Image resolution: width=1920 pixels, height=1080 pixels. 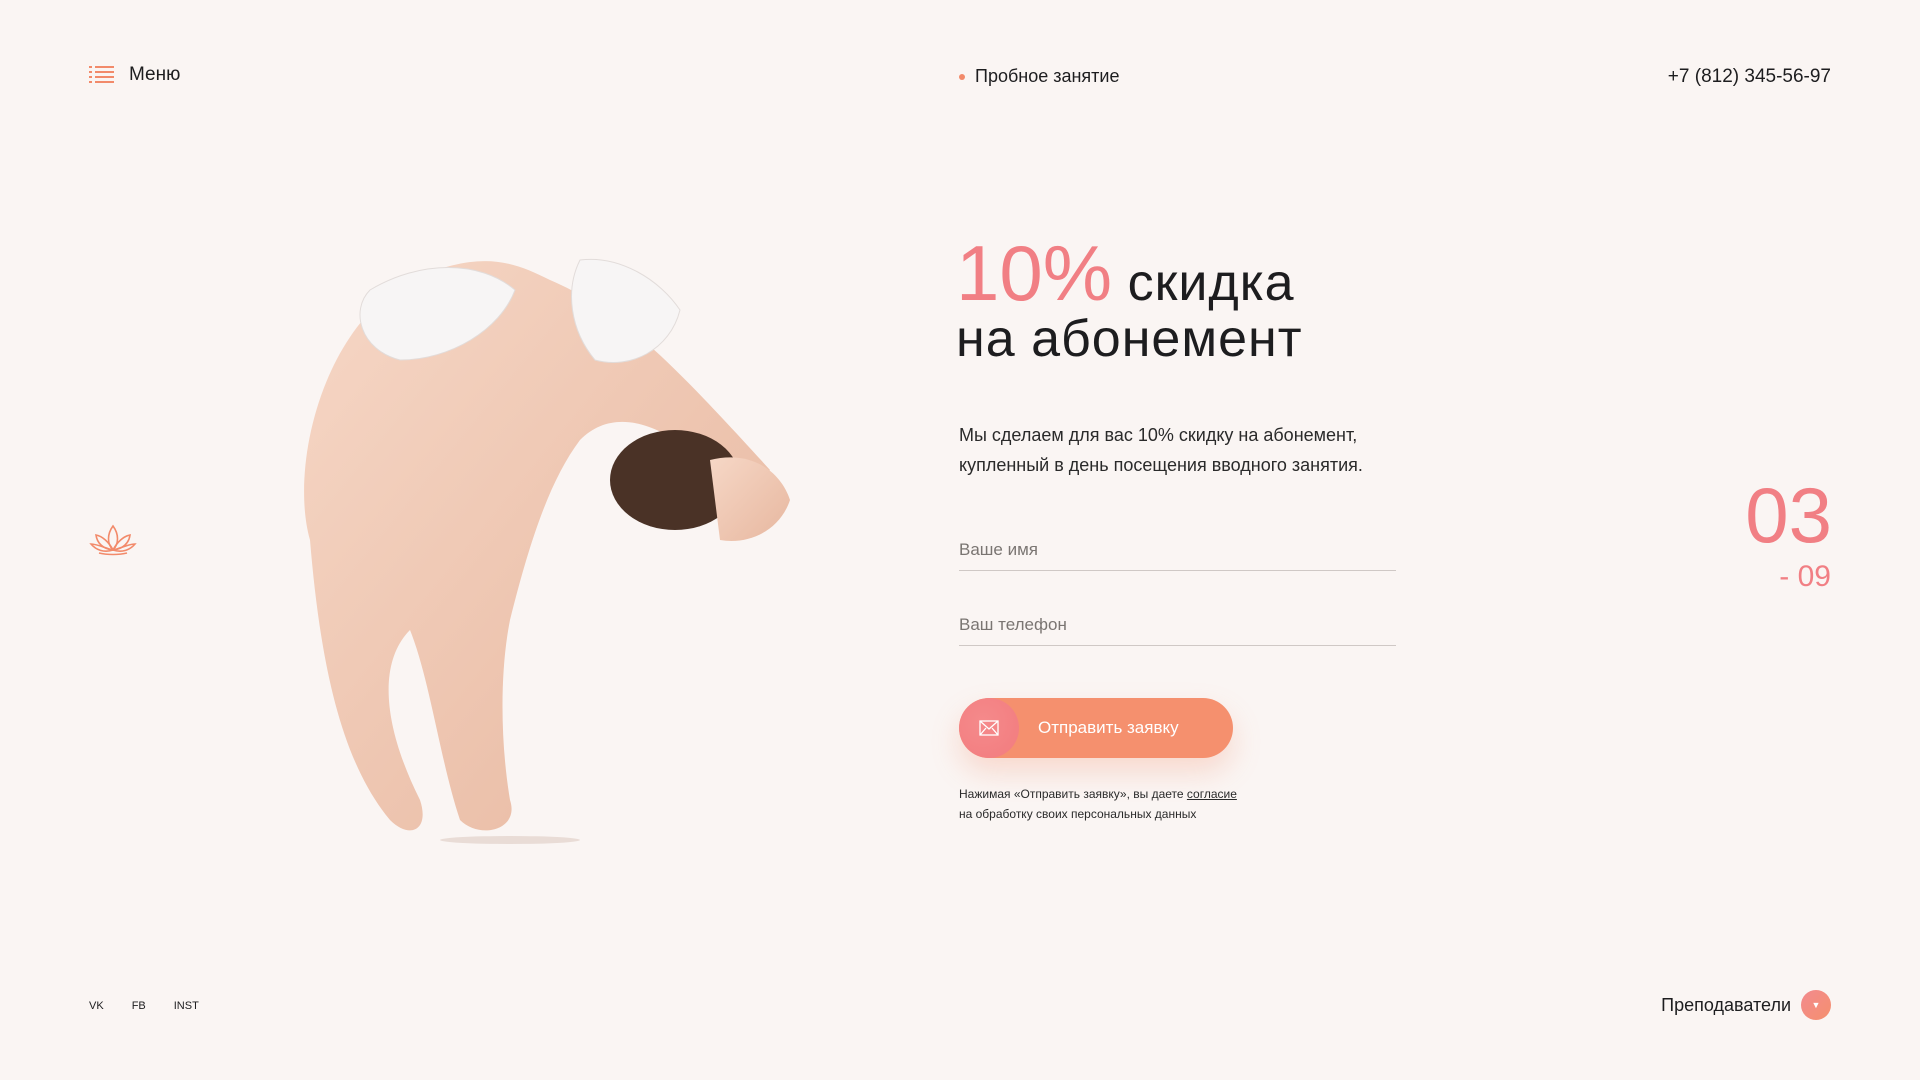 I want to click on name-field-wrapper, so click(x=1177, y=550).